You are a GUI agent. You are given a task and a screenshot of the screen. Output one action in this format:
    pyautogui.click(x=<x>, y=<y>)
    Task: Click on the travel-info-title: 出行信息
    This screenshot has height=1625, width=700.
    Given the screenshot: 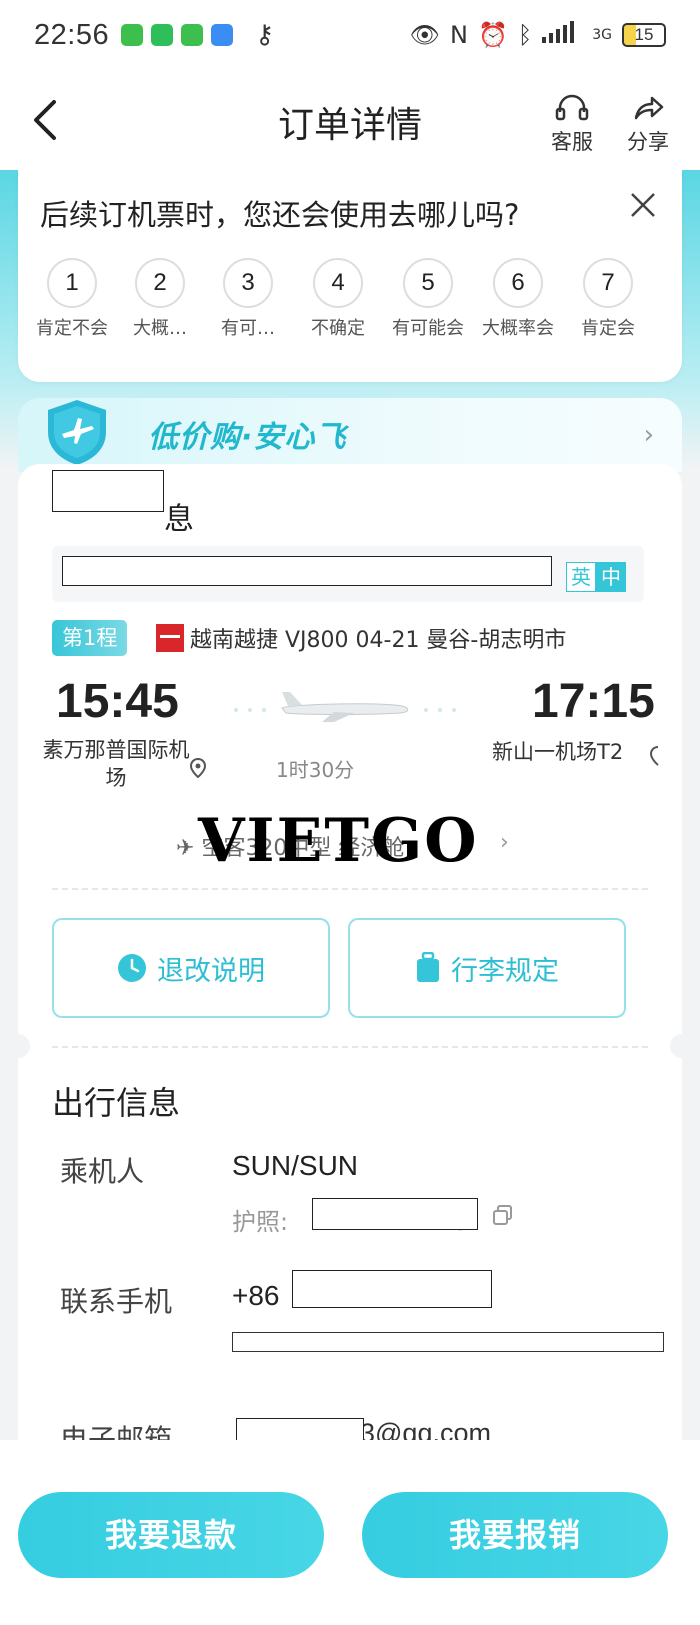 What is the action you would take?
    pyautogui.click(x=116, y=1103)
    